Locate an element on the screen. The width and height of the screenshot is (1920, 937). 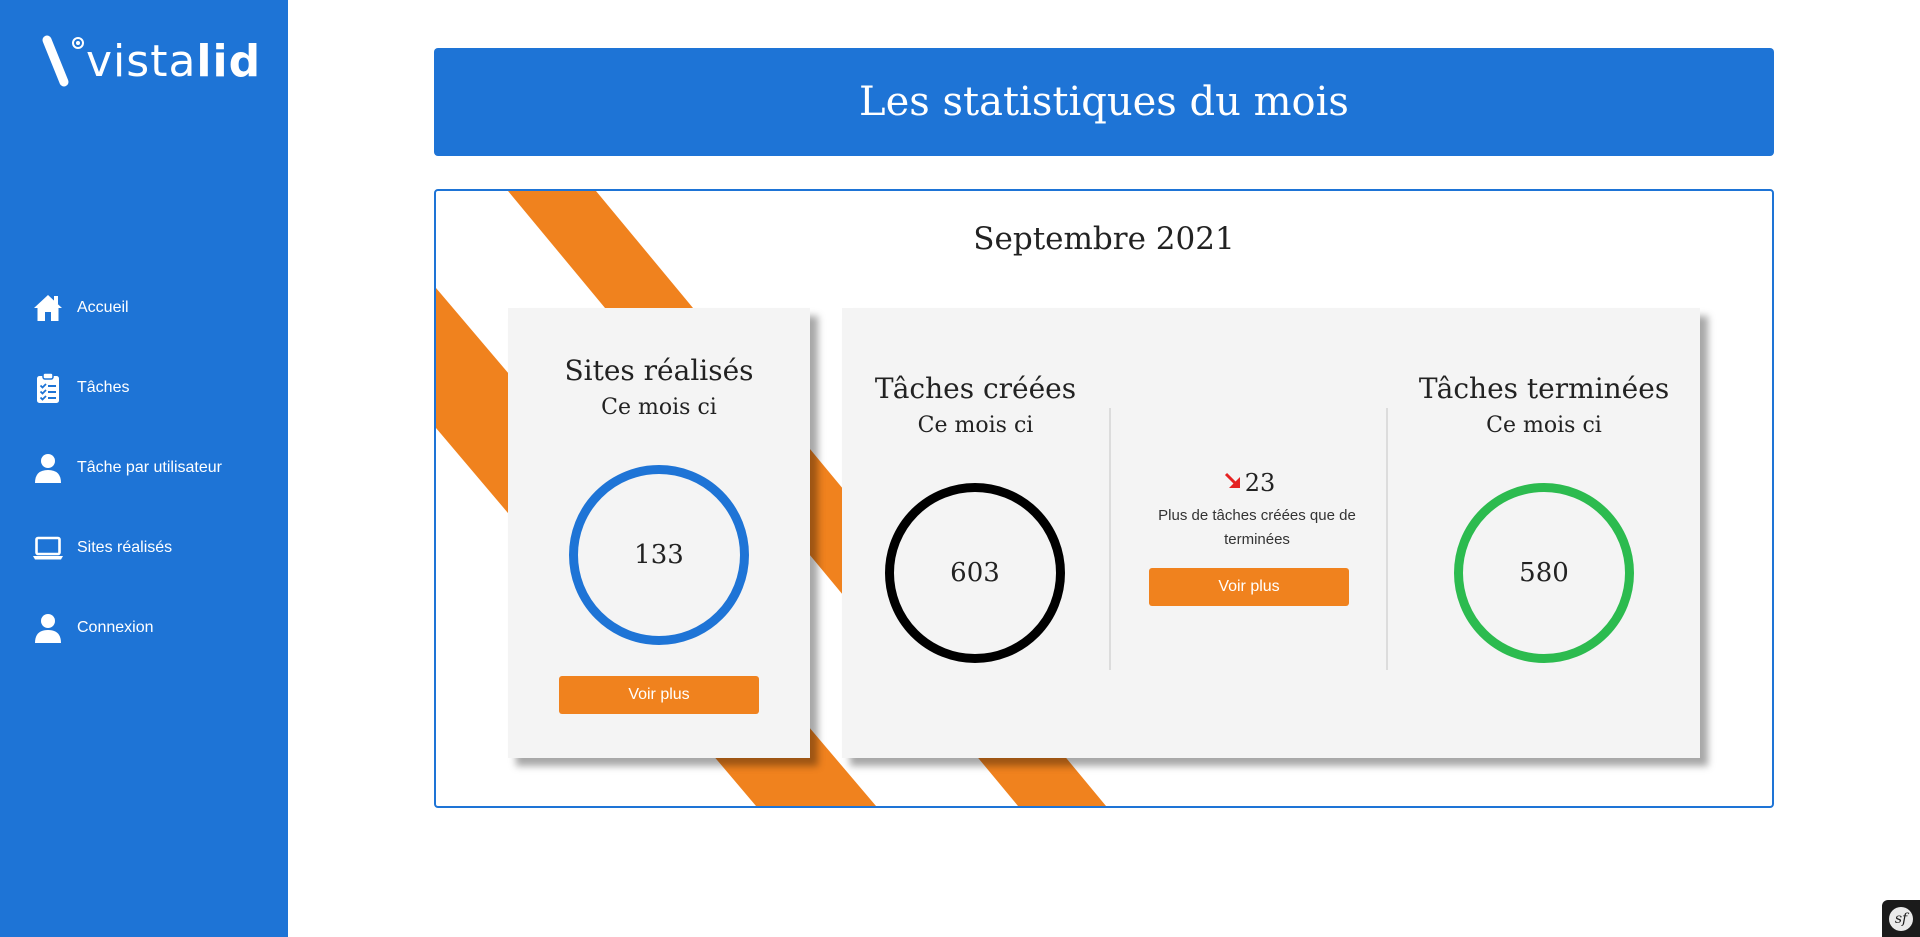
laptop-icon is located at coordinates (48, 548).